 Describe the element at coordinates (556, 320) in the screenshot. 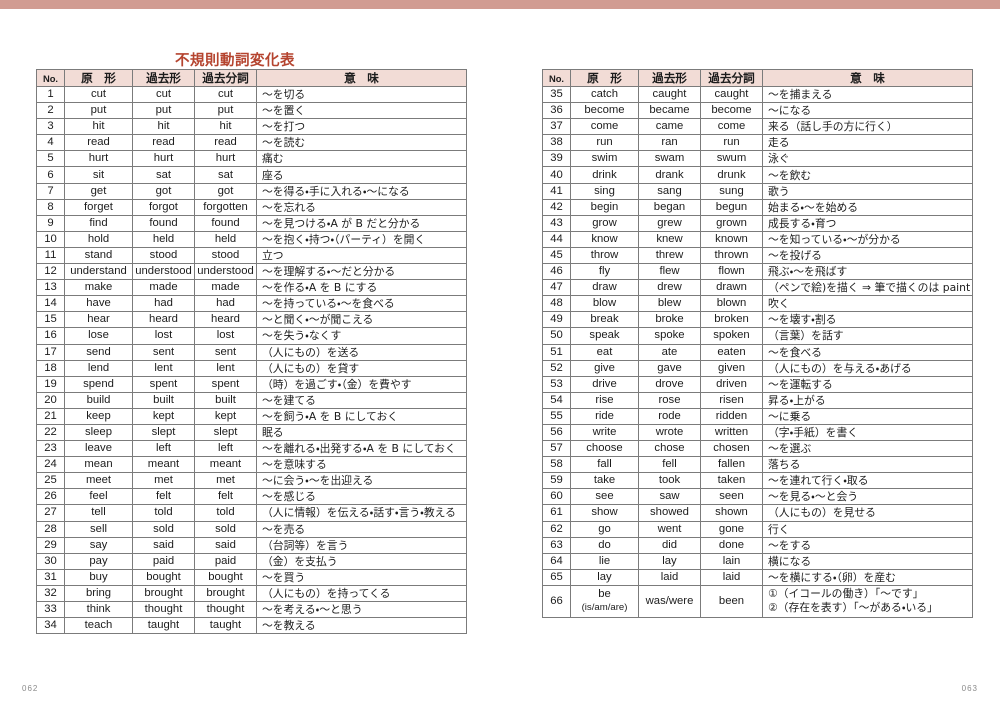

I see `cell-no: 49` at that location.